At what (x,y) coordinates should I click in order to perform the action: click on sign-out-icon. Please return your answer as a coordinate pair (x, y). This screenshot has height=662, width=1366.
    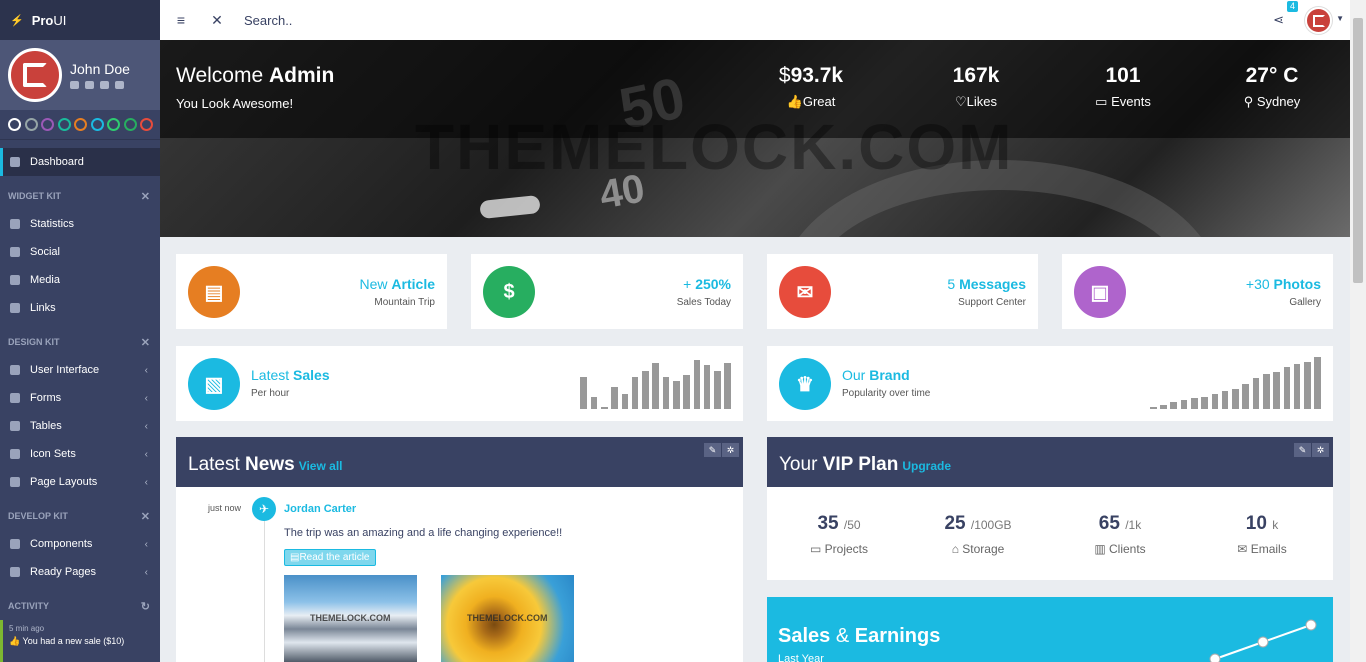
    Looking at the image, I should click on (119, 85).